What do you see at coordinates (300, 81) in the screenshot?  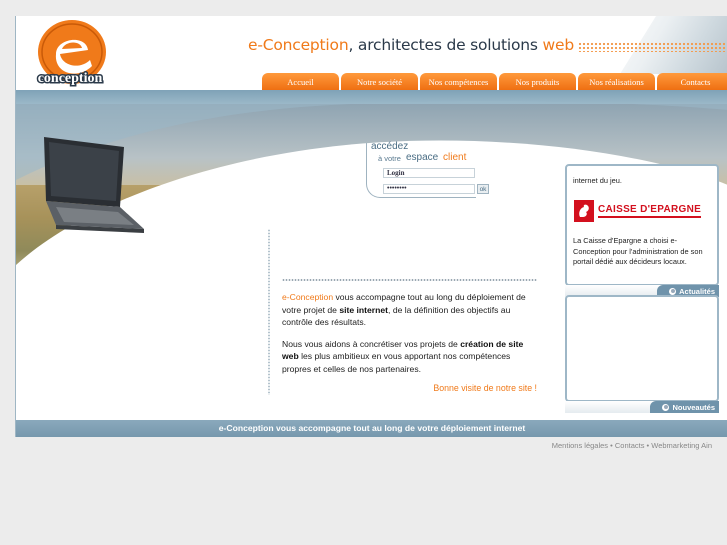 I see `tab-accueil: Accueil` at bounding box center [300, 81].